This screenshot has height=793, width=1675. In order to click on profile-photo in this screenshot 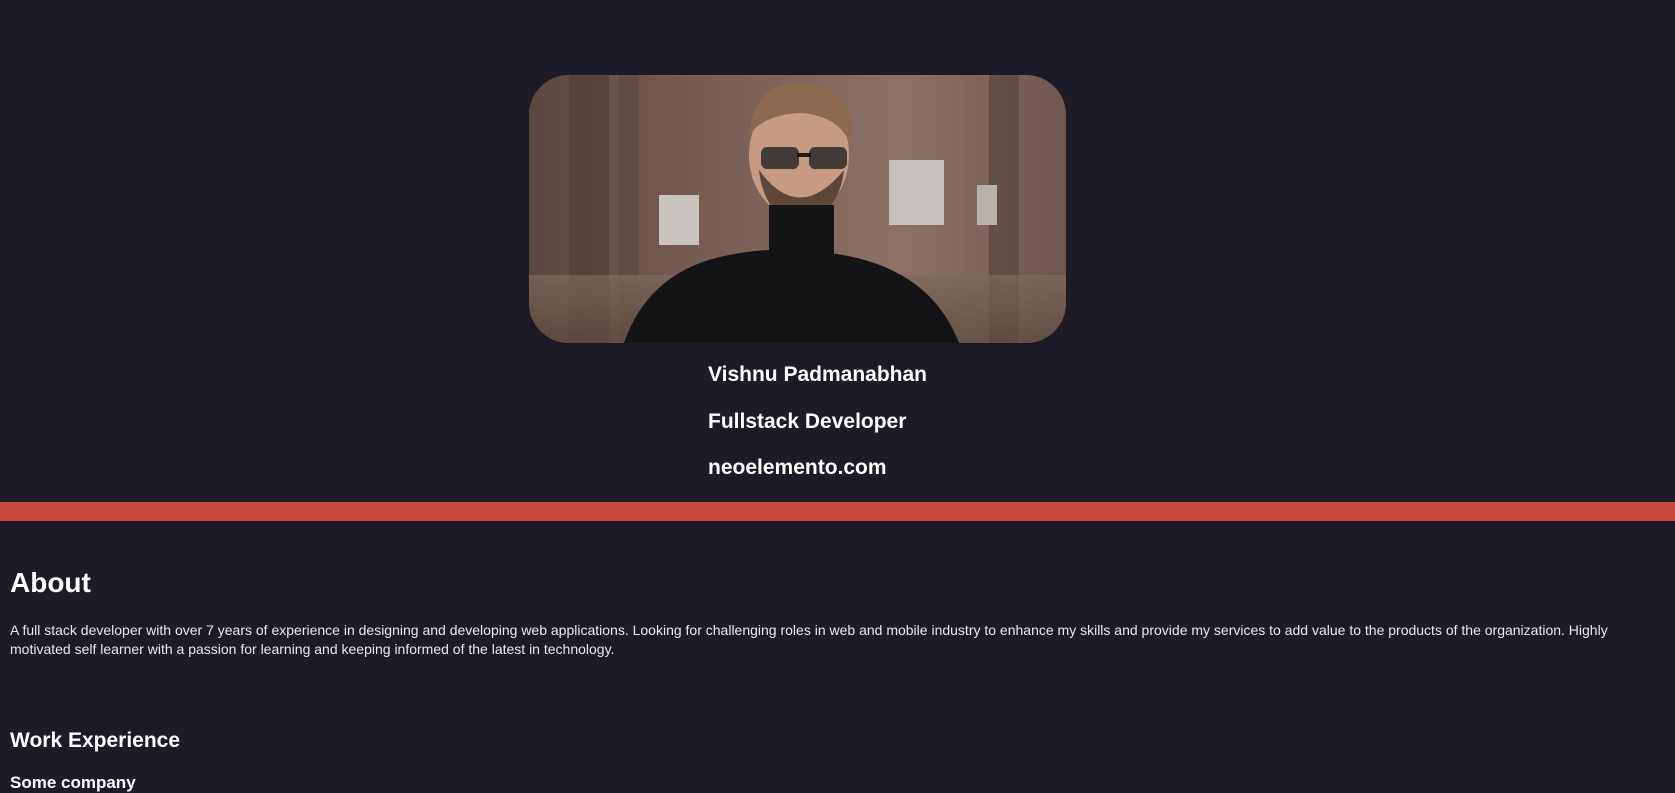, I will do `click(797, 209)`.